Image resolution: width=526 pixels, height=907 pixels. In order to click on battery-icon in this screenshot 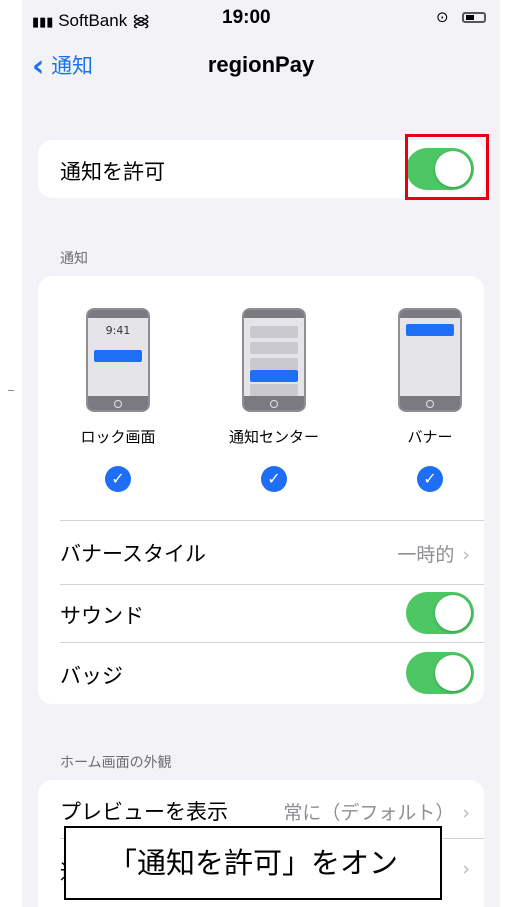, I will do `click(474, 17)`.